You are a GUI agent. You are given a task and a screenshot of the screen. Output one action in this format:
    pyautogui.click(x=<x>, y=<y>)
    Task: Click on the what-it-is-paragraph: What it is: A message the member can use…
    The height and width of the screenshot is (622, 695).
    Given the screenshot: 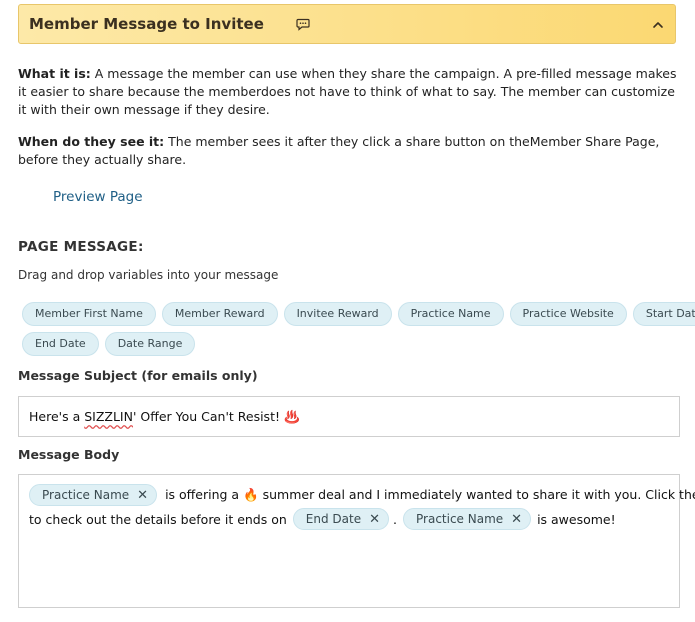 What is the action you would take?
    pyautogui.click(x=349, y=92)
    